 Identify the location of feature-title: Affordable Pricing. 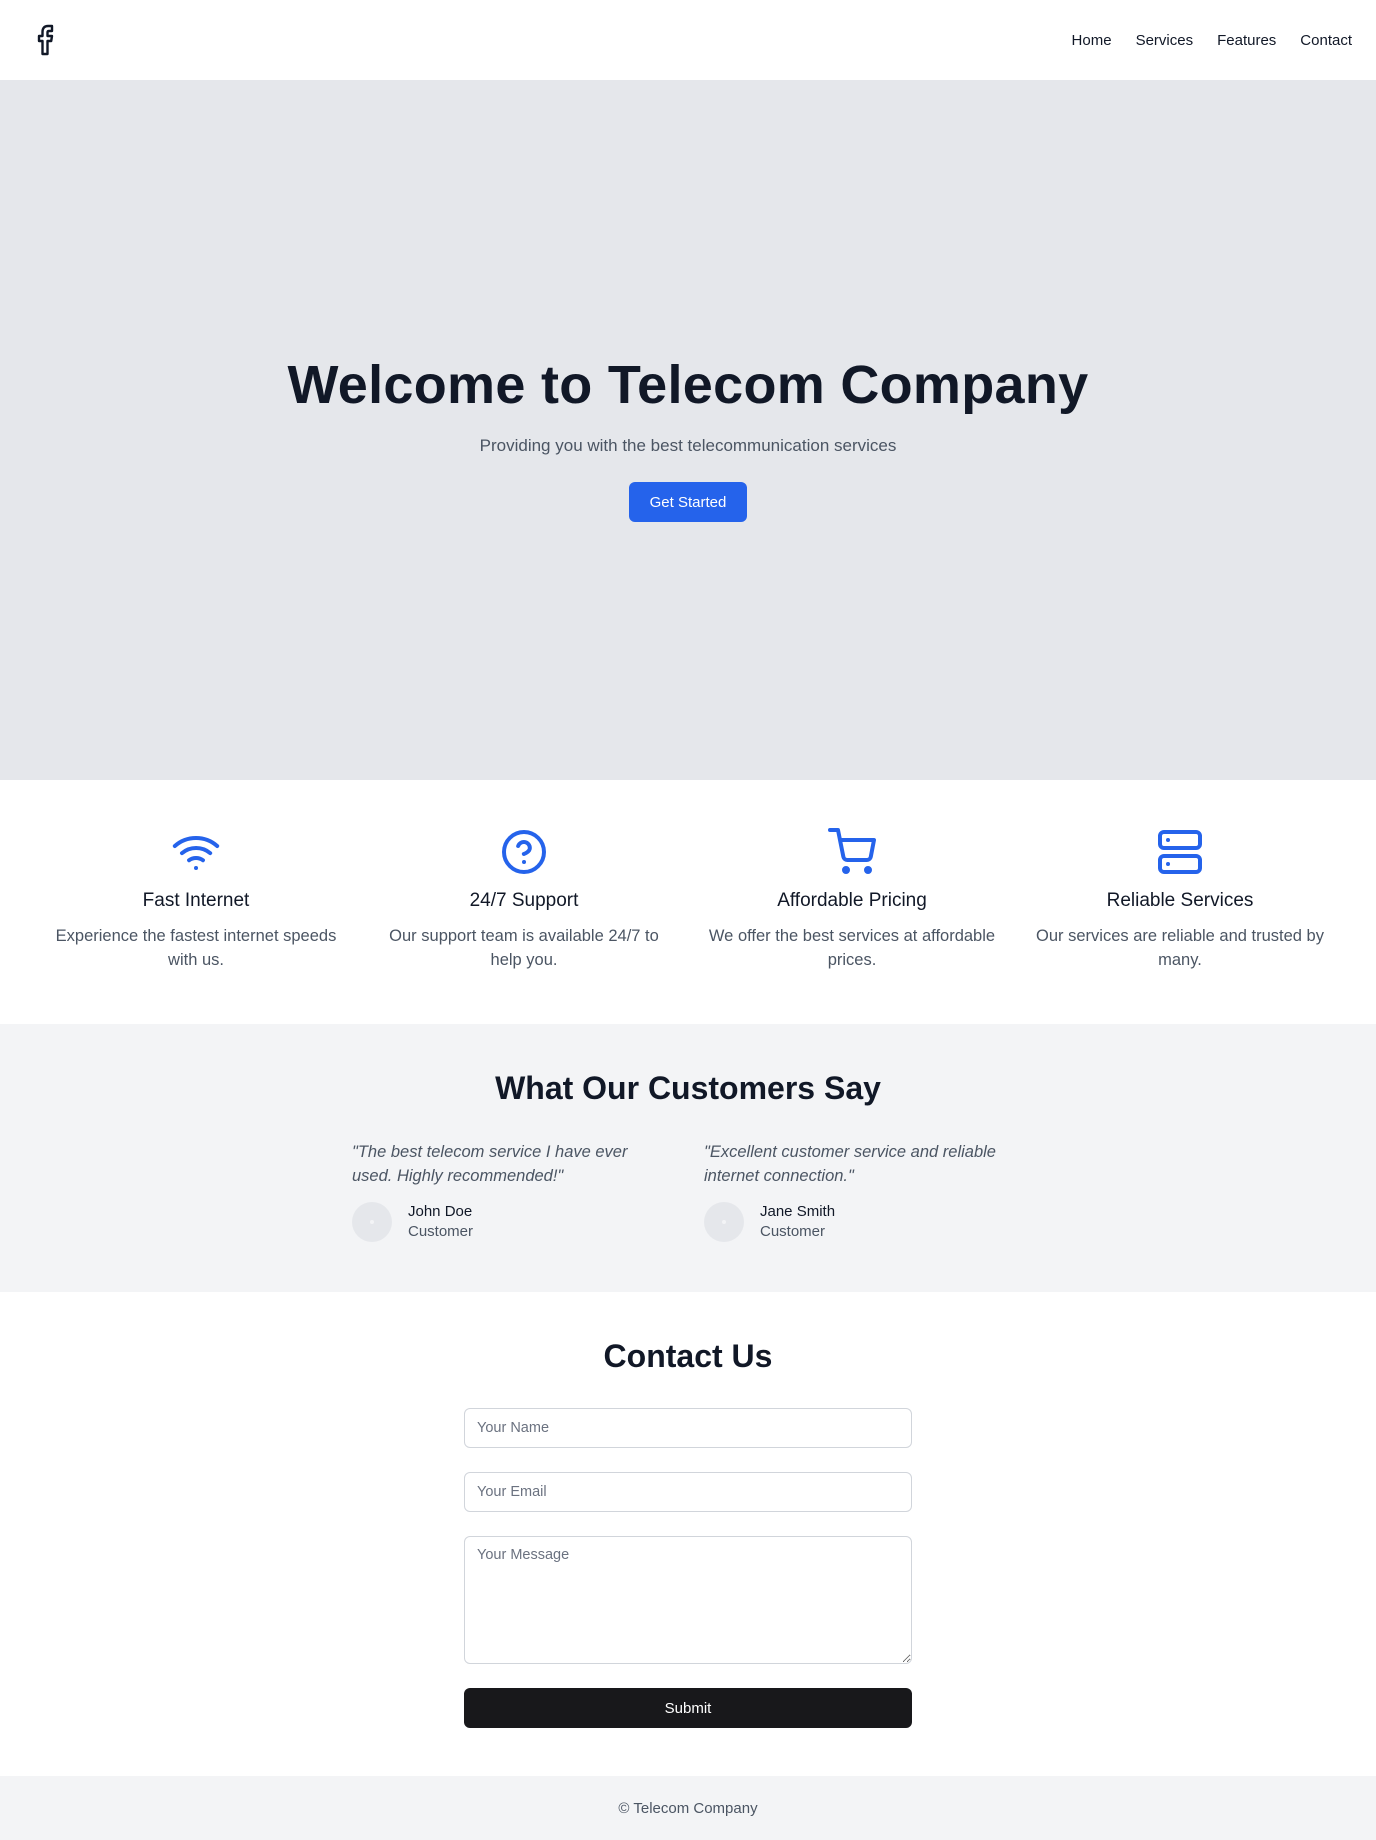
(852, 900).